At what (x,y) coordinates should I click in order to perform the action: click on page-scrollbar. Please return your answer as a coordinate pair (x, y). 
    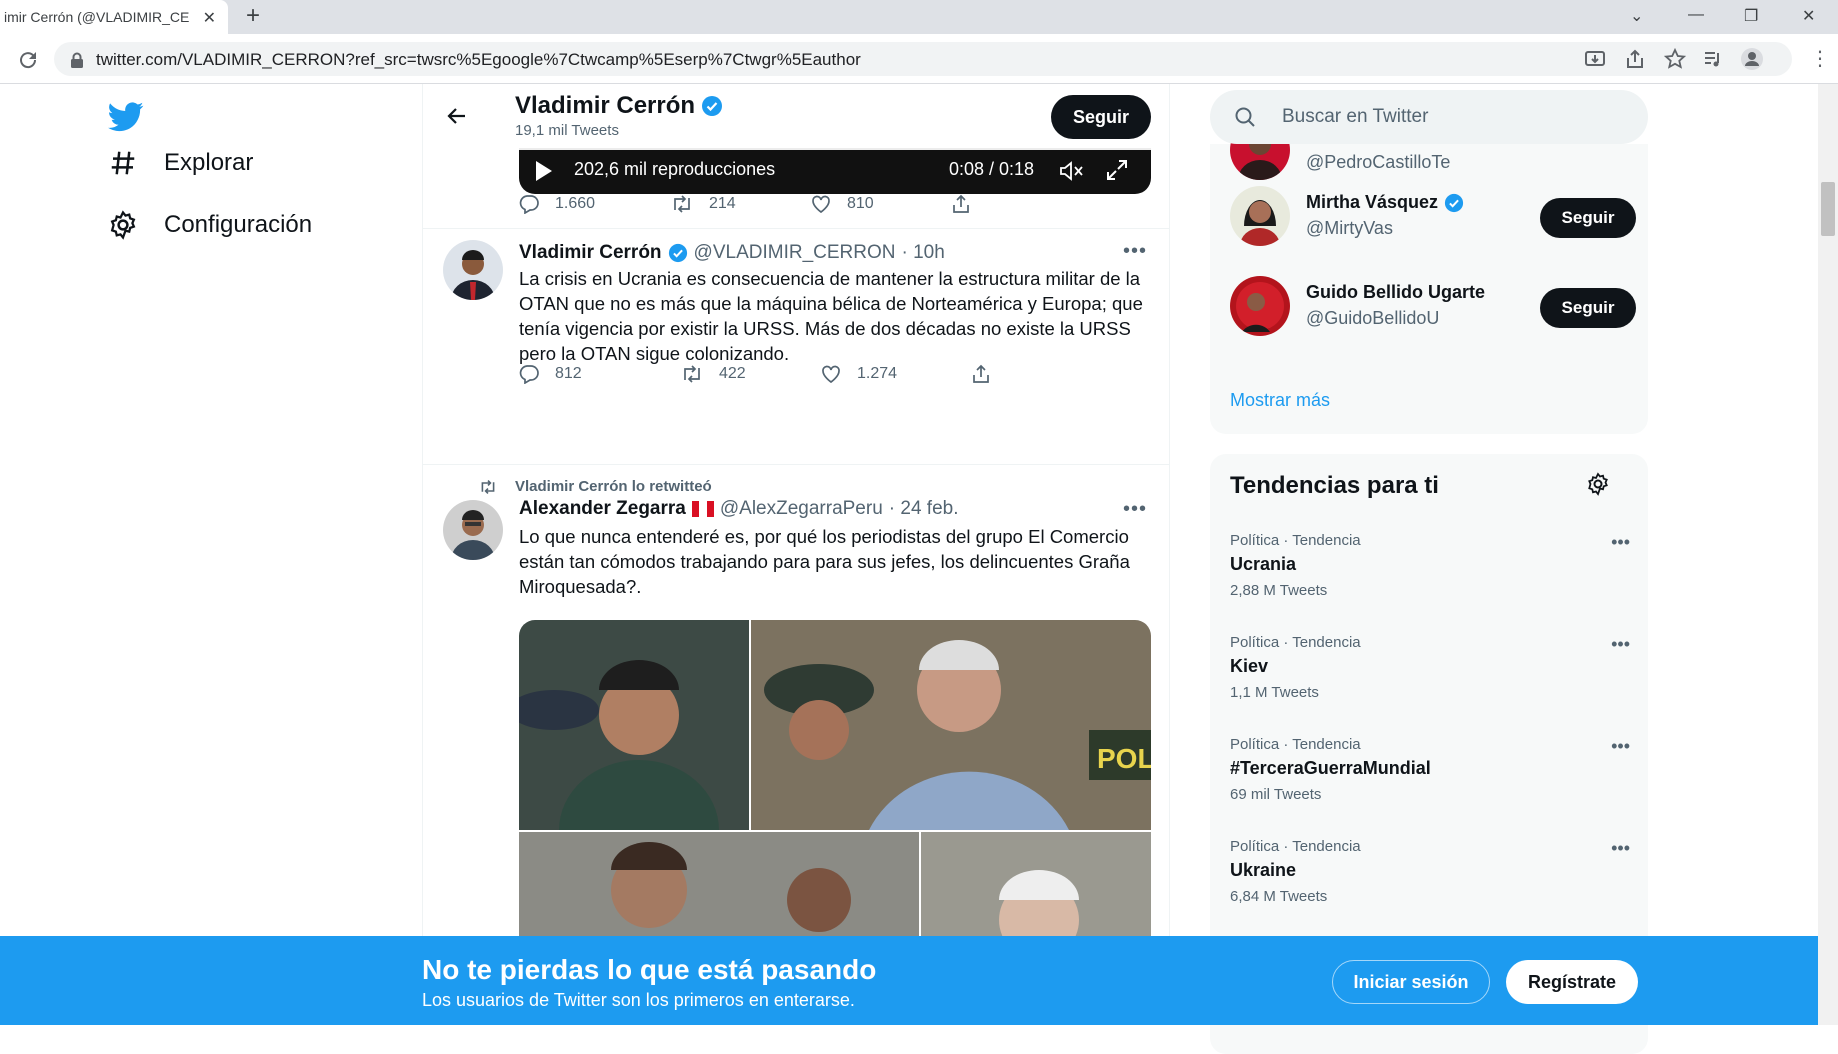
    Looking at the image, I should click on (1828, 554).